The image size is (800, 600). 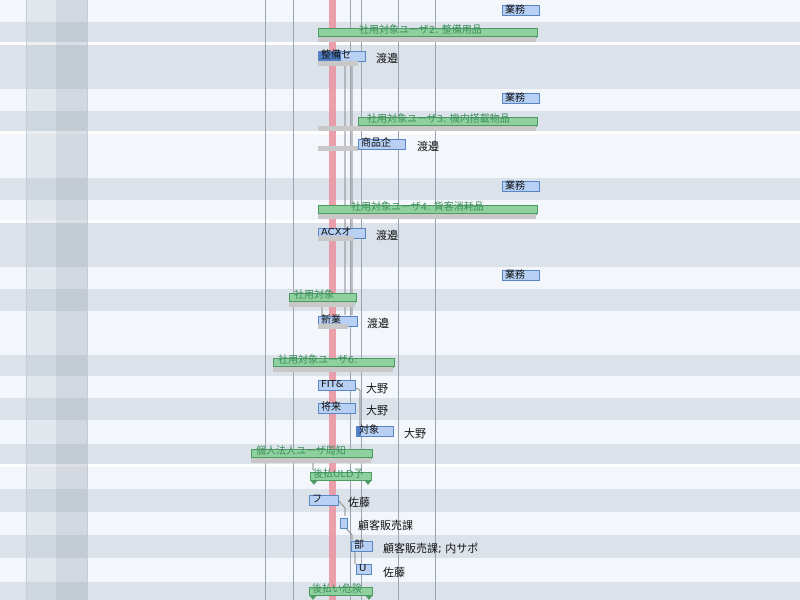 What do you see at coordinates (420, 30) in the screenshot?
I see `summary-label: 社用対象ユーザ2: 整備用品` at bounding box center [420, 30].